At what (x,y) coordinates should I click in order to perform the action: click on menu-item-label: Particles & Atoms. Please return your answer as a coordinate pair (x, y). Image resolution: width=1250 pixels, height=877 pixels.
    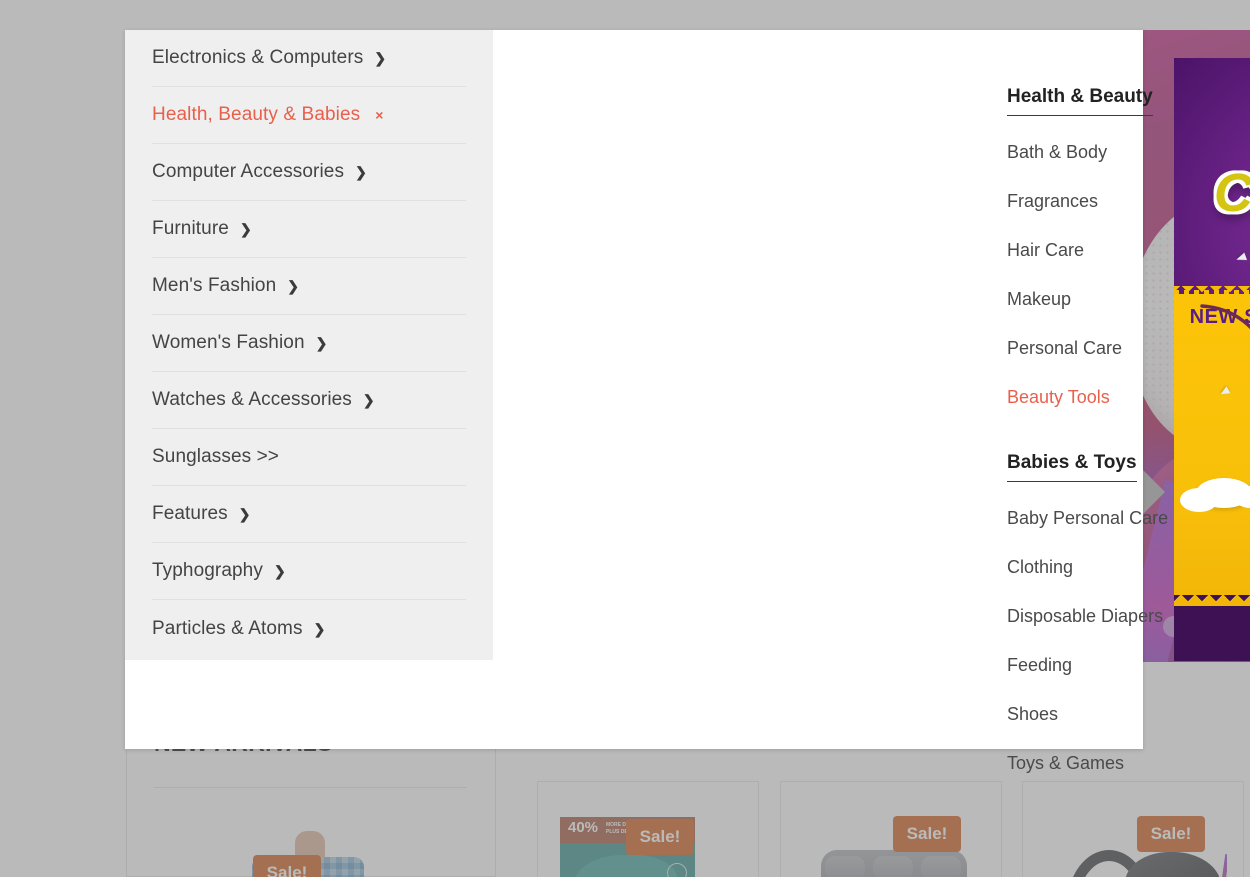
    Looking at the image, I should click on (227, 628).